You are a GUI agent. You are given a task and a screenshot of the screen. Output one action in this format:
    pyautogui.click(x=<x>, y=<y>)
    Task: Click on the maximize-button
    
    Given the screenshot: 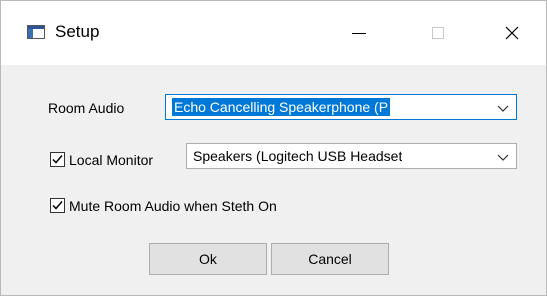 What is the action you would take?
    pyautogui.click(x=438, y=33)
    